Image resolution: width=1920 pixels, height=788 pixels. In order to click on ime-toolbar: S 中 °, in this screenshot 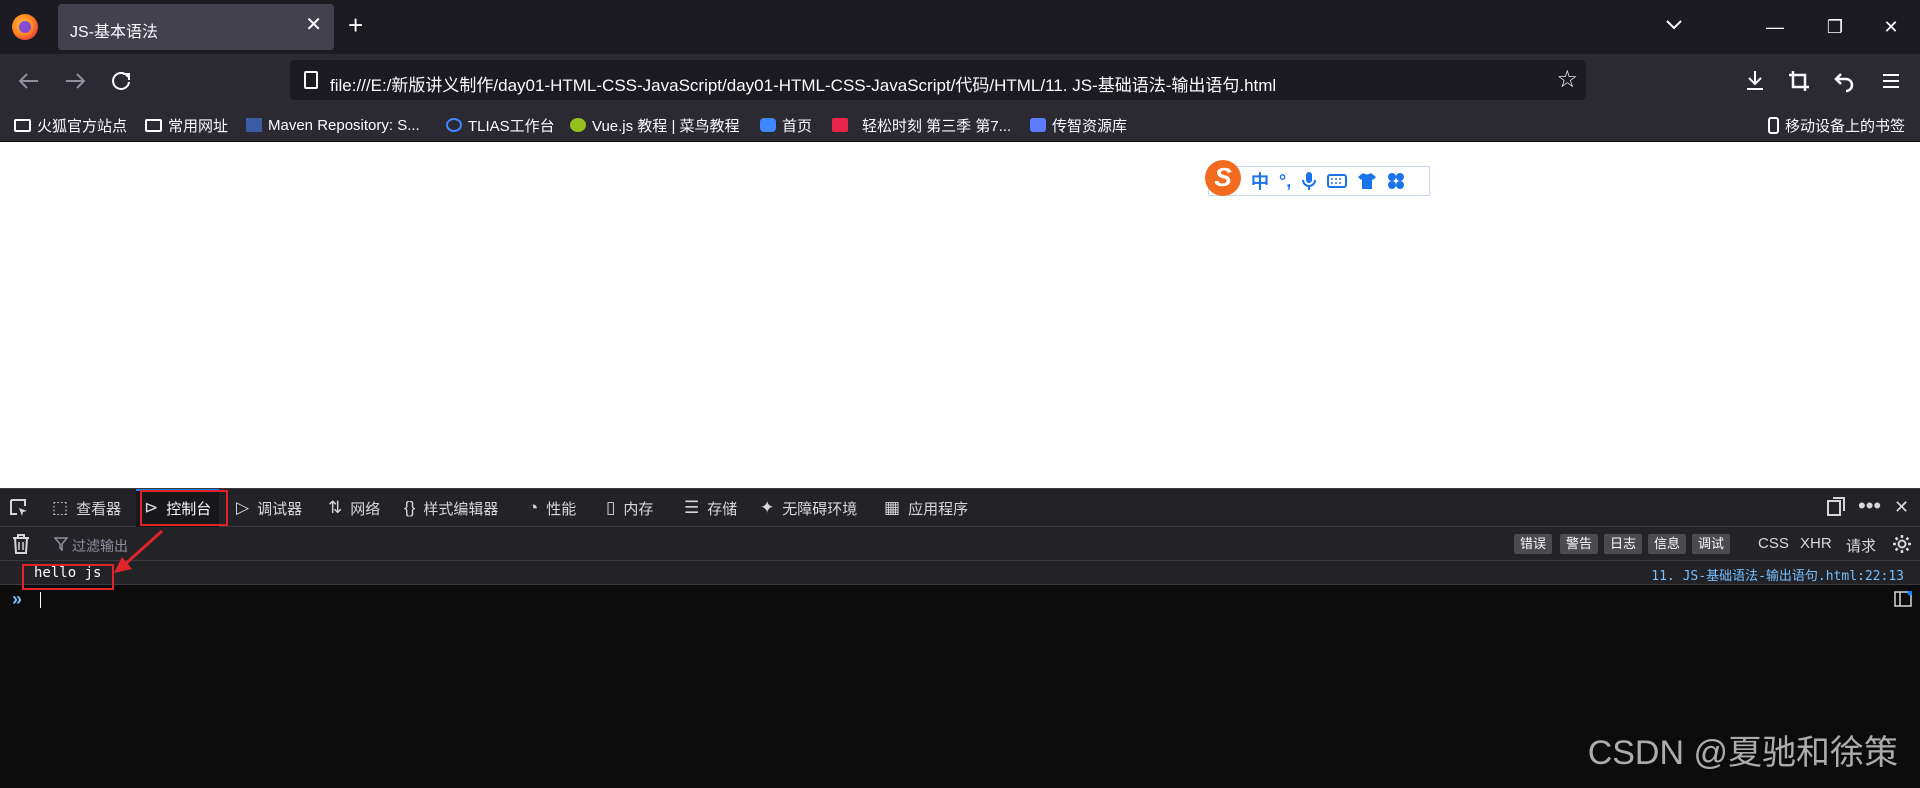, I will do `click(1317, 178)`.